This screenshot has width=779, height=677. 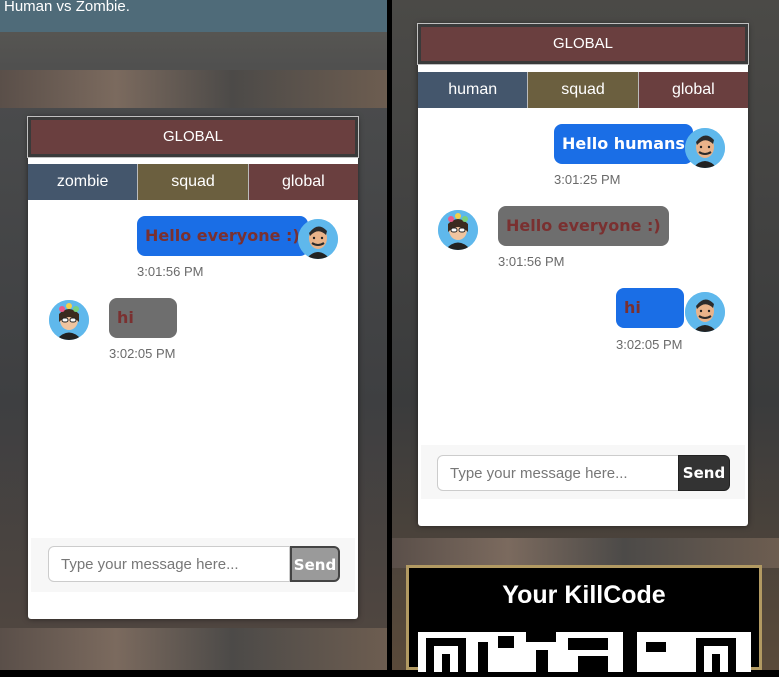 What do you see at coordinates (67, 7) in the screenshot?
I see `app-title: Human vs Zombie.` at bounding box center [67, 7].